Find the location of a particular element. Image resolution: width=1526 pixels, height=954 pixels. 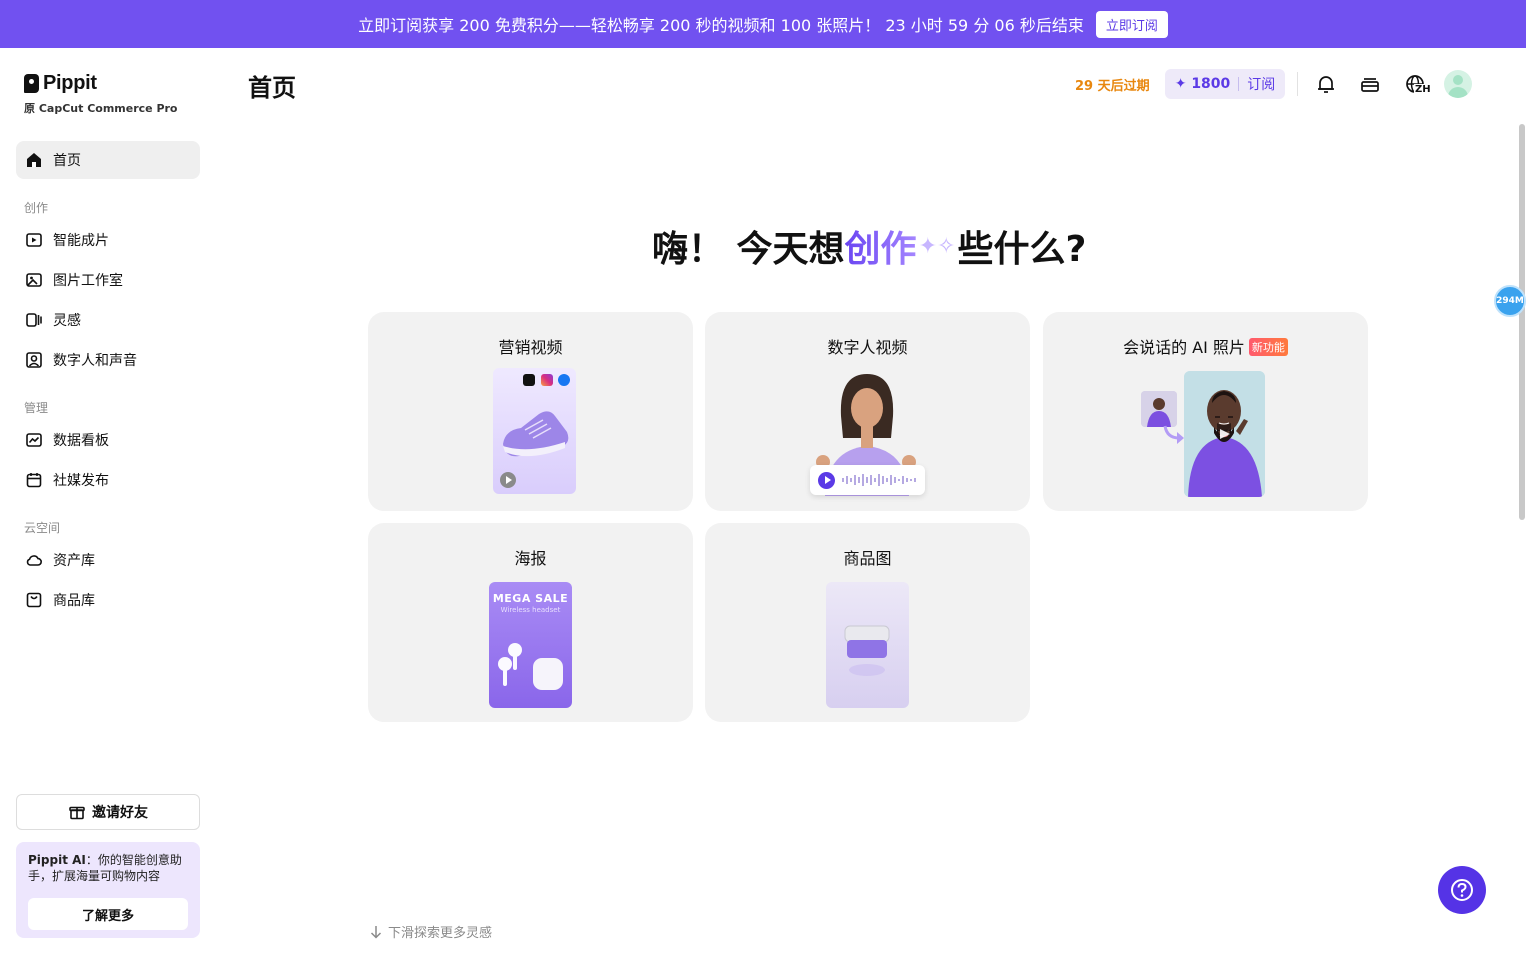

sidebar-item-smart-video: 智能成片 is located at coordinates (108, 240).